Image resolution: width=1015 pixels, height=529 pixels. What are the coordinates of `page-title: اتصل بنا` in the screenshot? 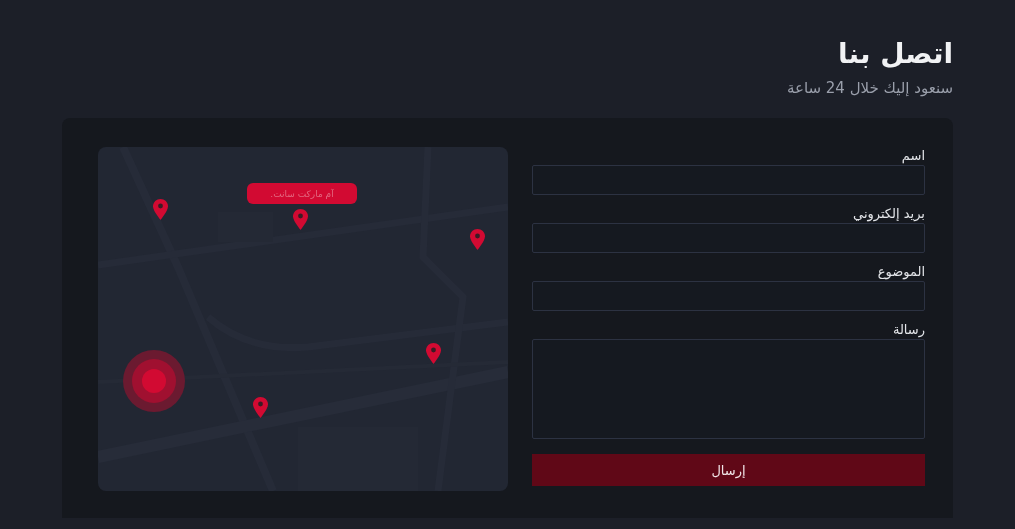 It's located at (895, 54).